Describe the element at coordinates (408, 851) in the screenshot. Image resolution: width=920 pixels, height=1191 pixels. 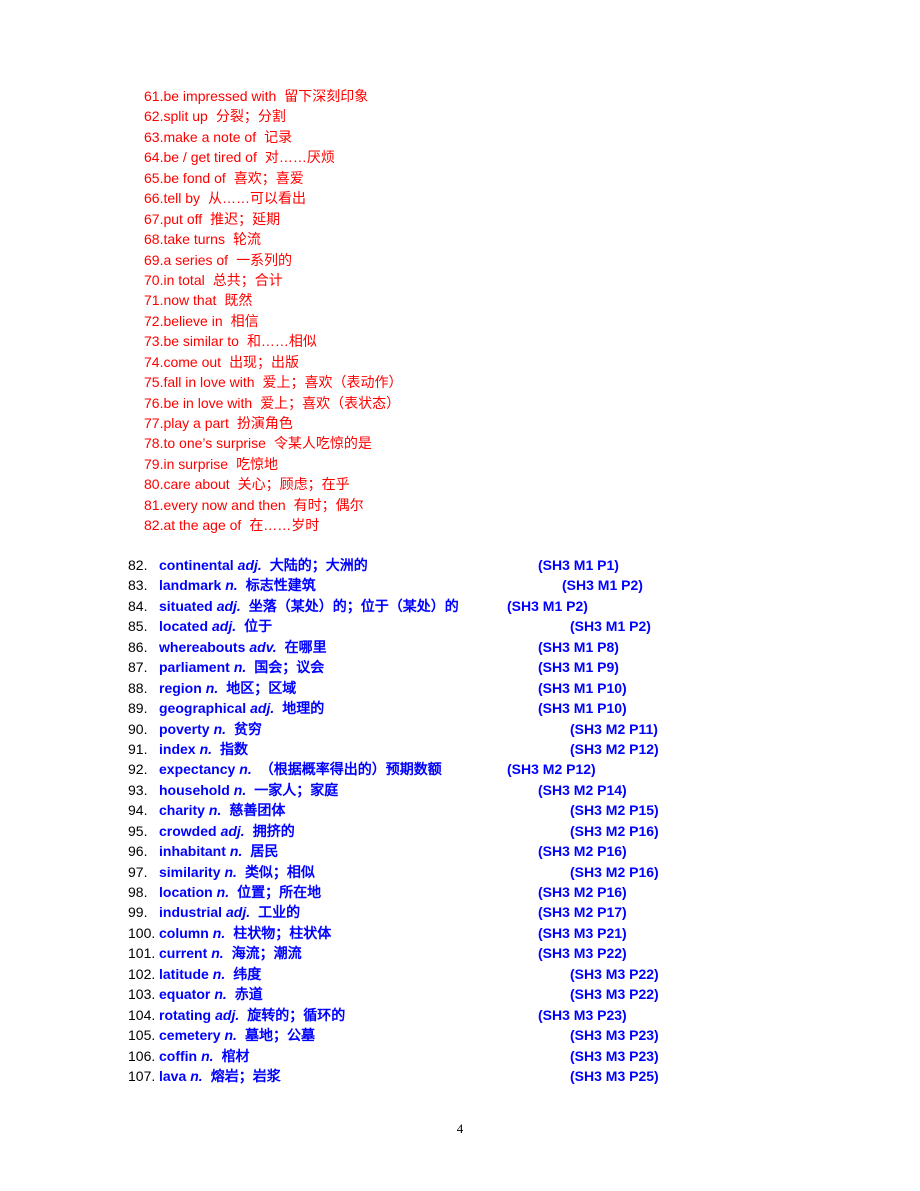
I see `vocab-item: 96. inhabitant n. 居民 (SH3 M2 P16)` at that location.